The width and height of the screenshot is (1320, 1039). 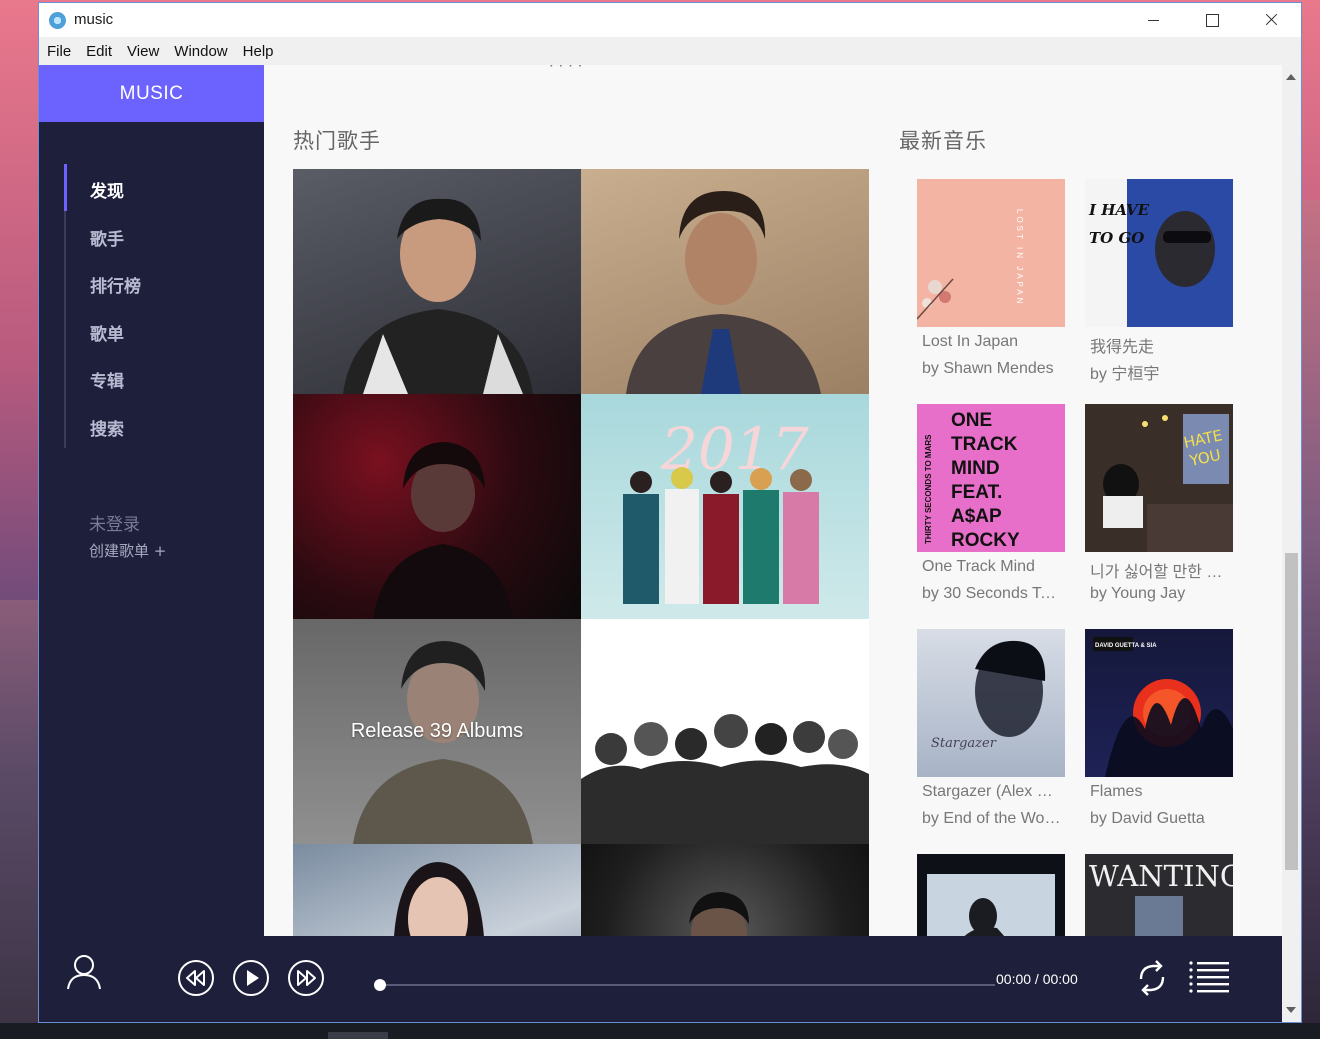 I want to click on svg-text: A$AP, so click(x=976, y=516).